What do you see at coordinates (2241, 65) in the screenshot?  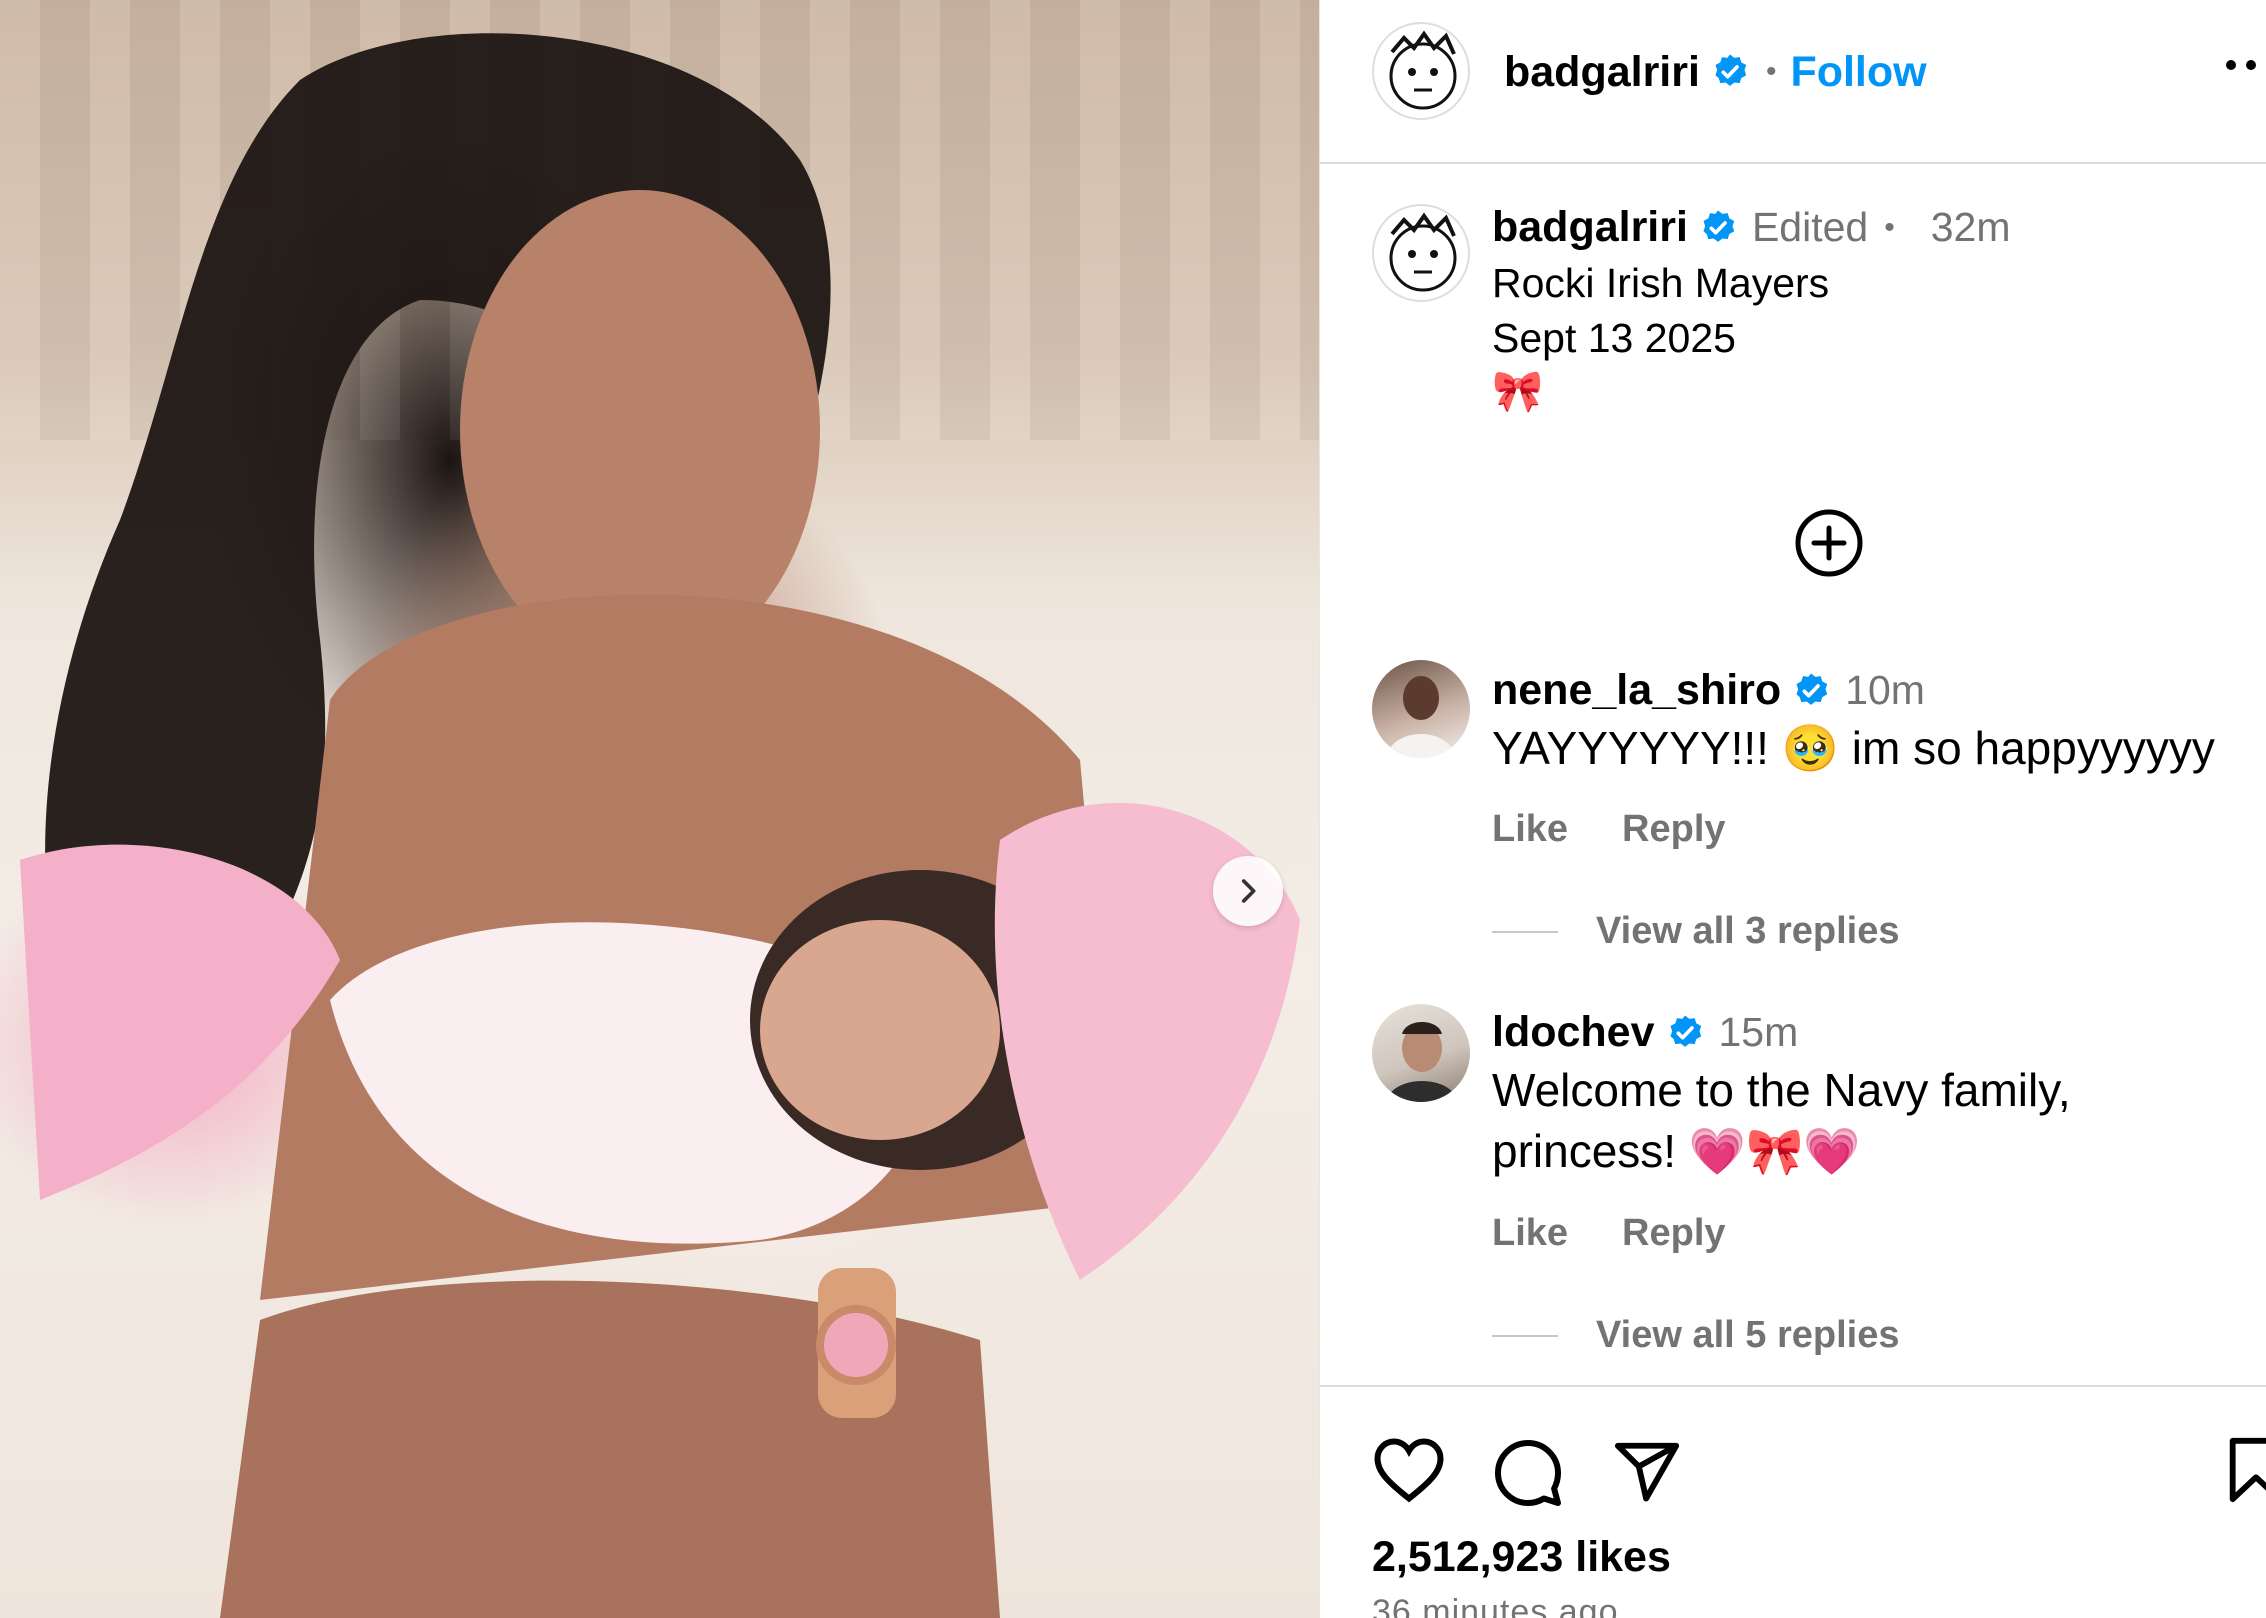 I see `more-options-button` at bounding box center [2241, 65].